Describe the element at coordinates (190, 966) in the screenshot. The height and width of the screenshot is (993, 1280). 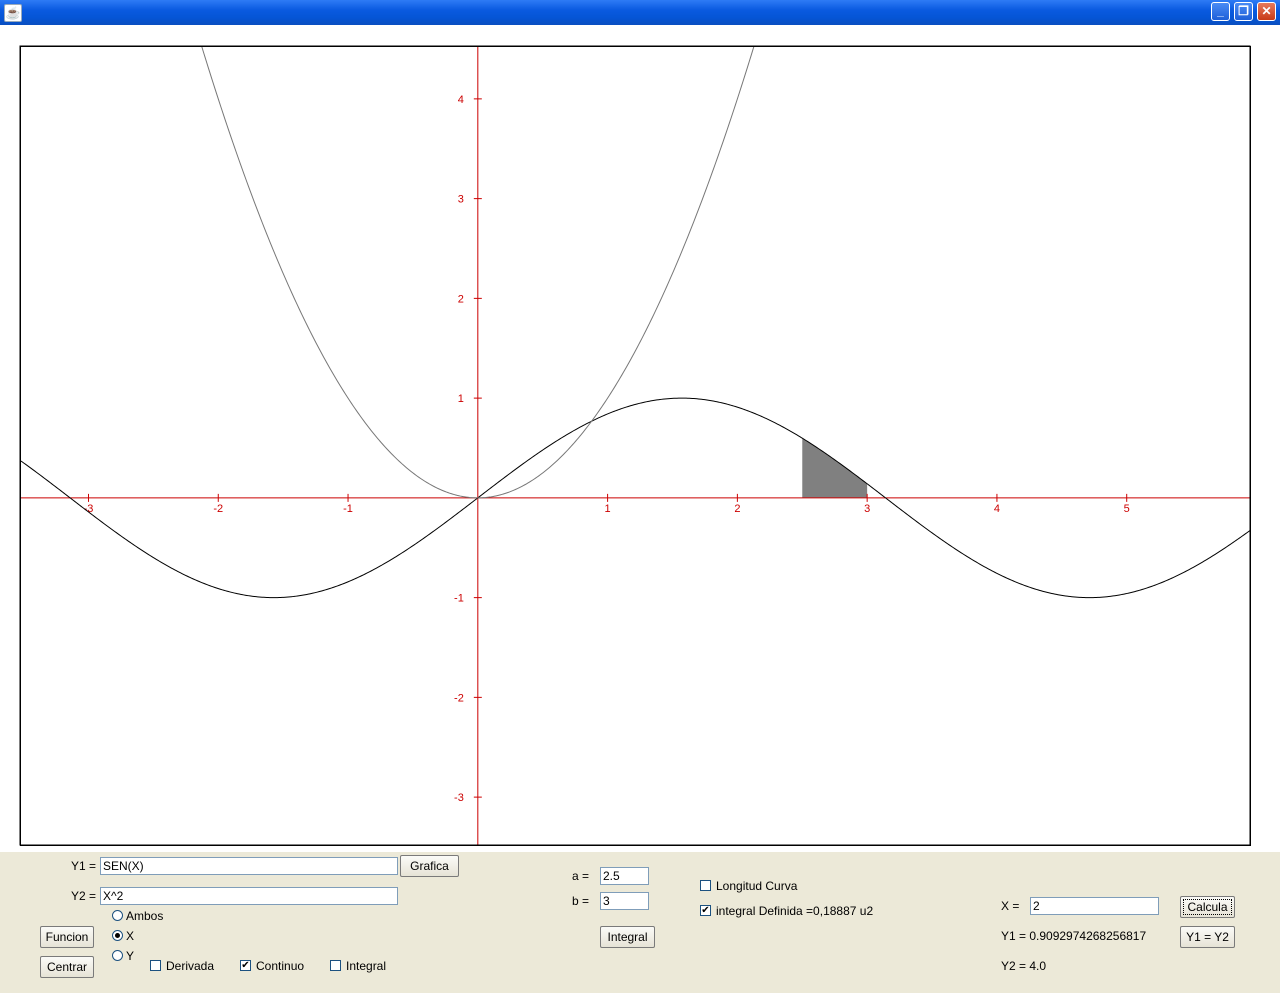
I see `derivada-label: Derivada` at that location.